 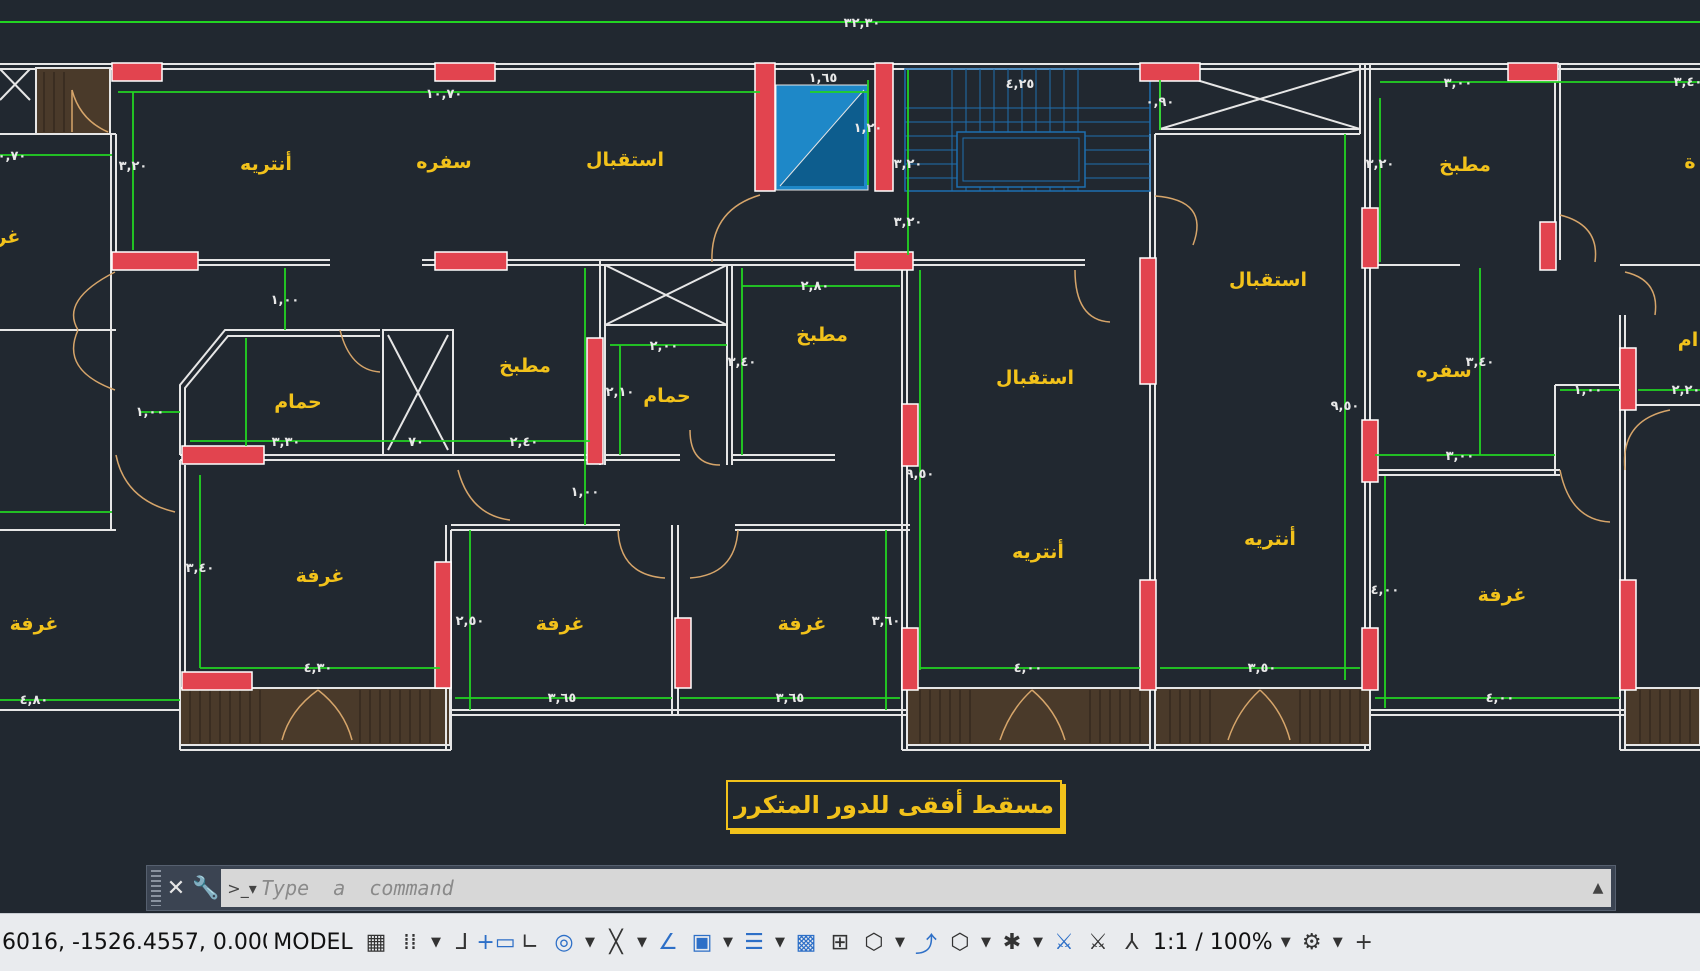 I want to click on 3d-osnap-icon: ⊞, so click(x=840, y=943).